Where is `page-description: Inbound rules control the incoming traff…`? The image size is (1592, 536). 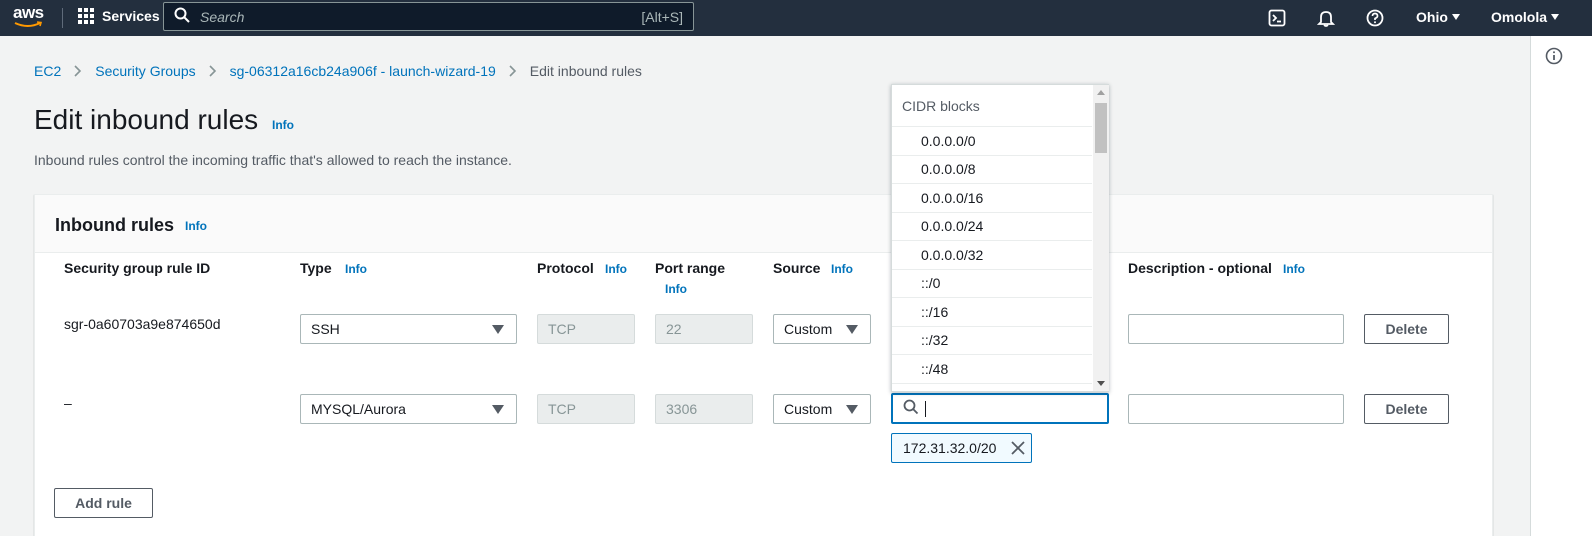 page-description: Inbound rules control the incoming traff… is located at coordinates (273, 160).